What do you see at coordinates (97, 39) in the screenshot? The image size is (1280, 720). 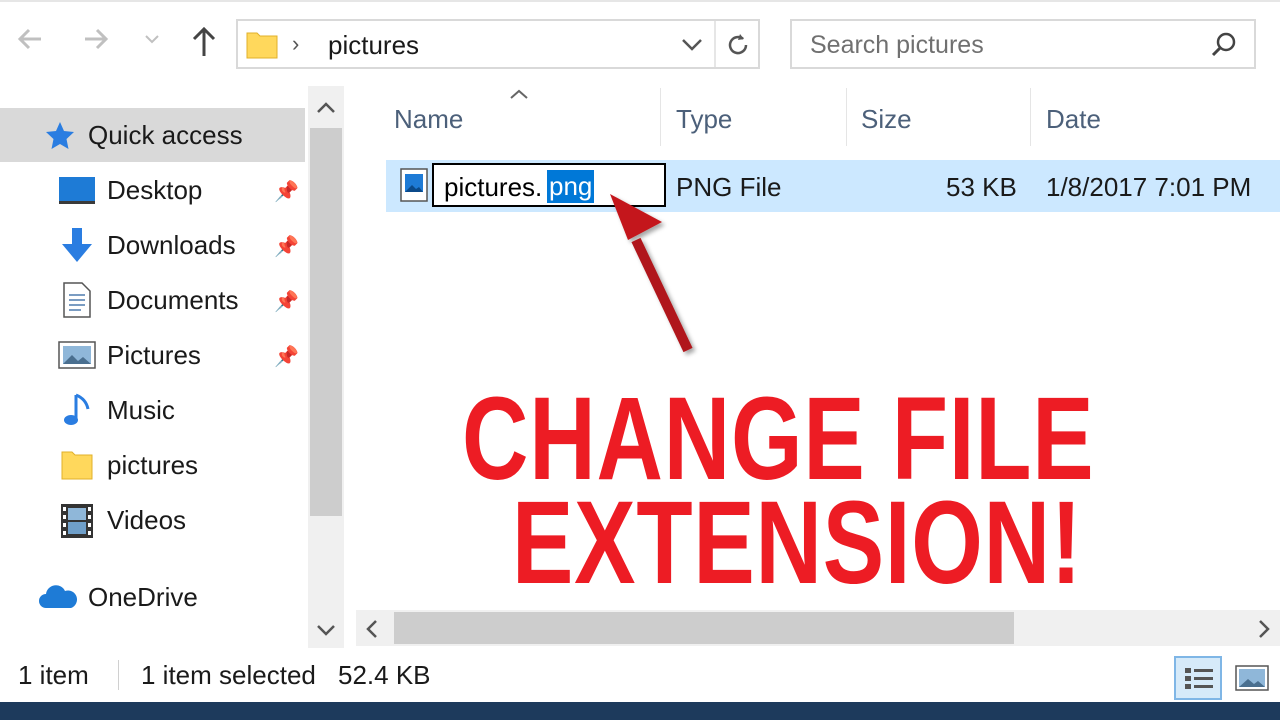 I see `arrow-right-icon` at bounding box center [97, 39].